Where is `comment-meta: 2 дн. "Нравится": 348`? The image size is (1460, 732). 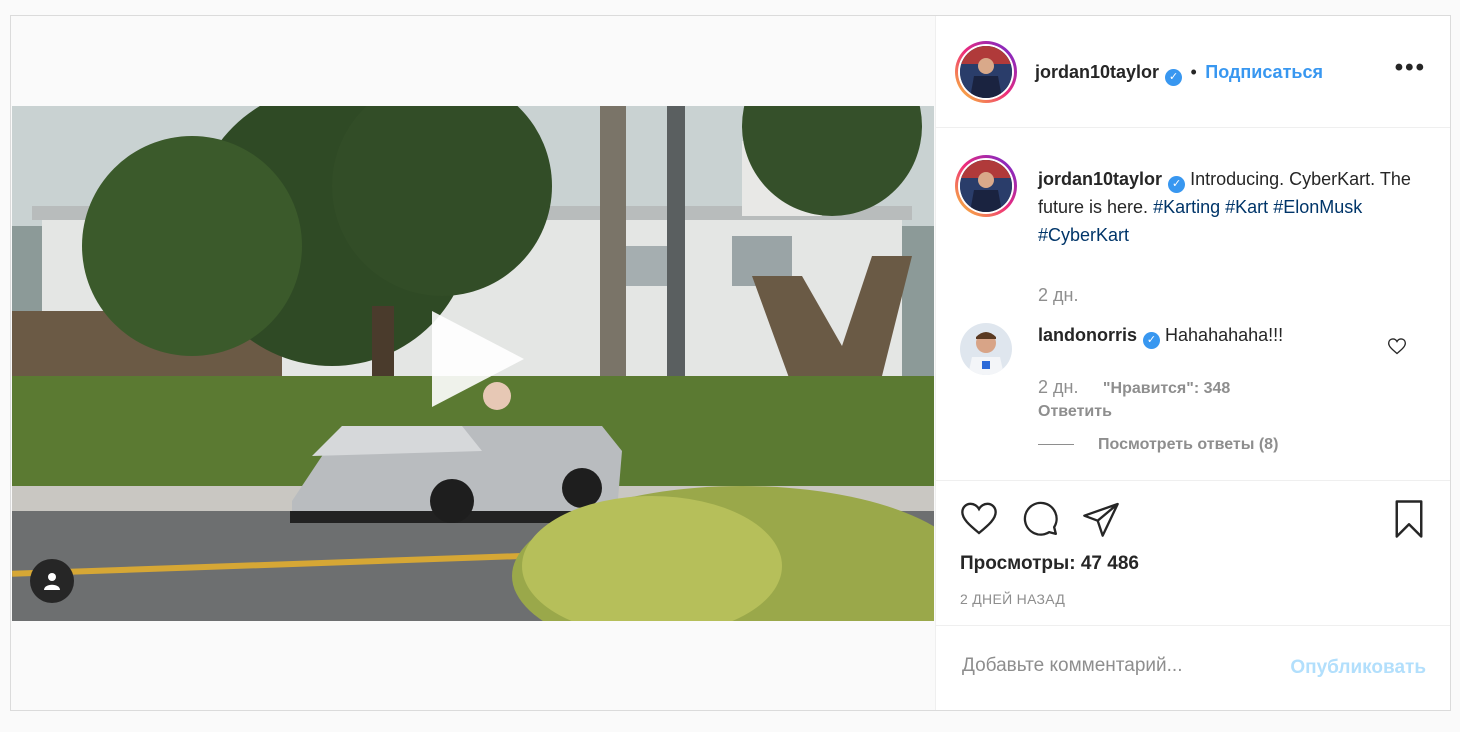 comment-meta: 2 дн. "Нравится": 348 is located at coordinates (1134, 387).